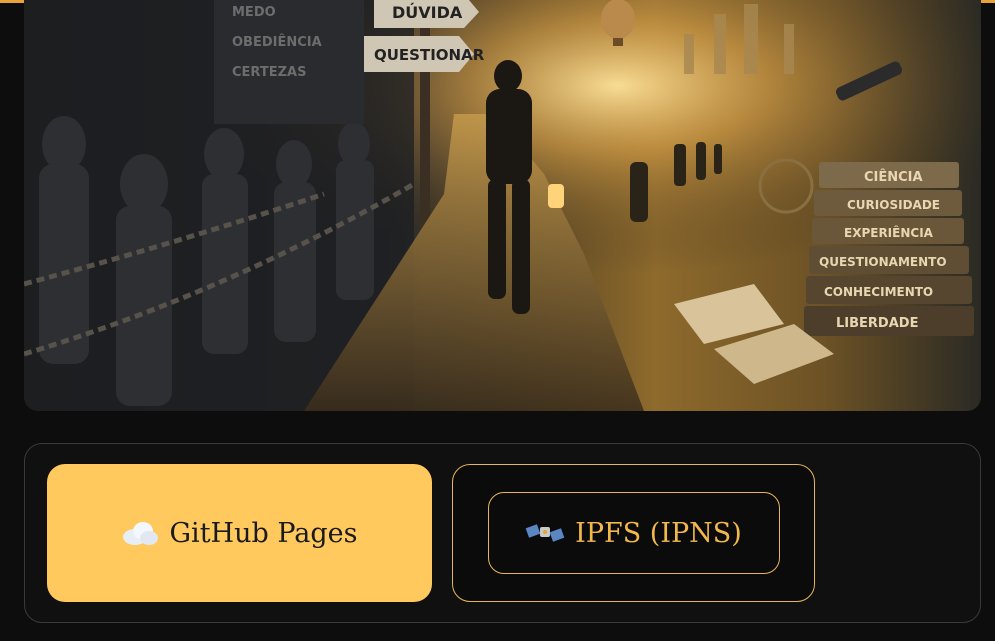 The image size is (995, 641). I want to click on tab-github-pages-label: GitHub Pages, so click(263, 533).